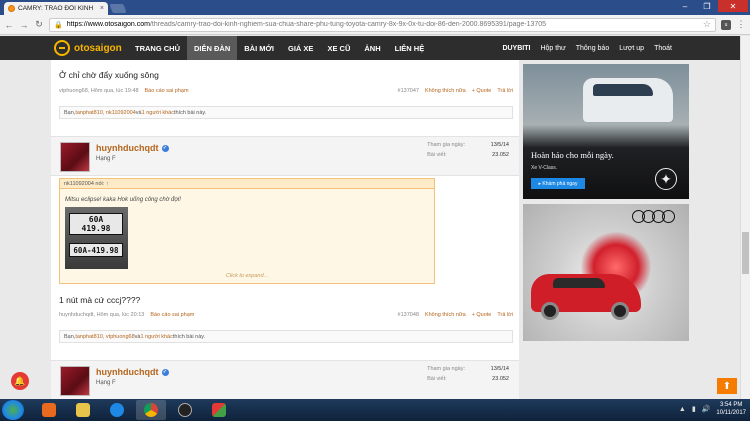  I want to click on file-explorer-icon, so click(83, 410).